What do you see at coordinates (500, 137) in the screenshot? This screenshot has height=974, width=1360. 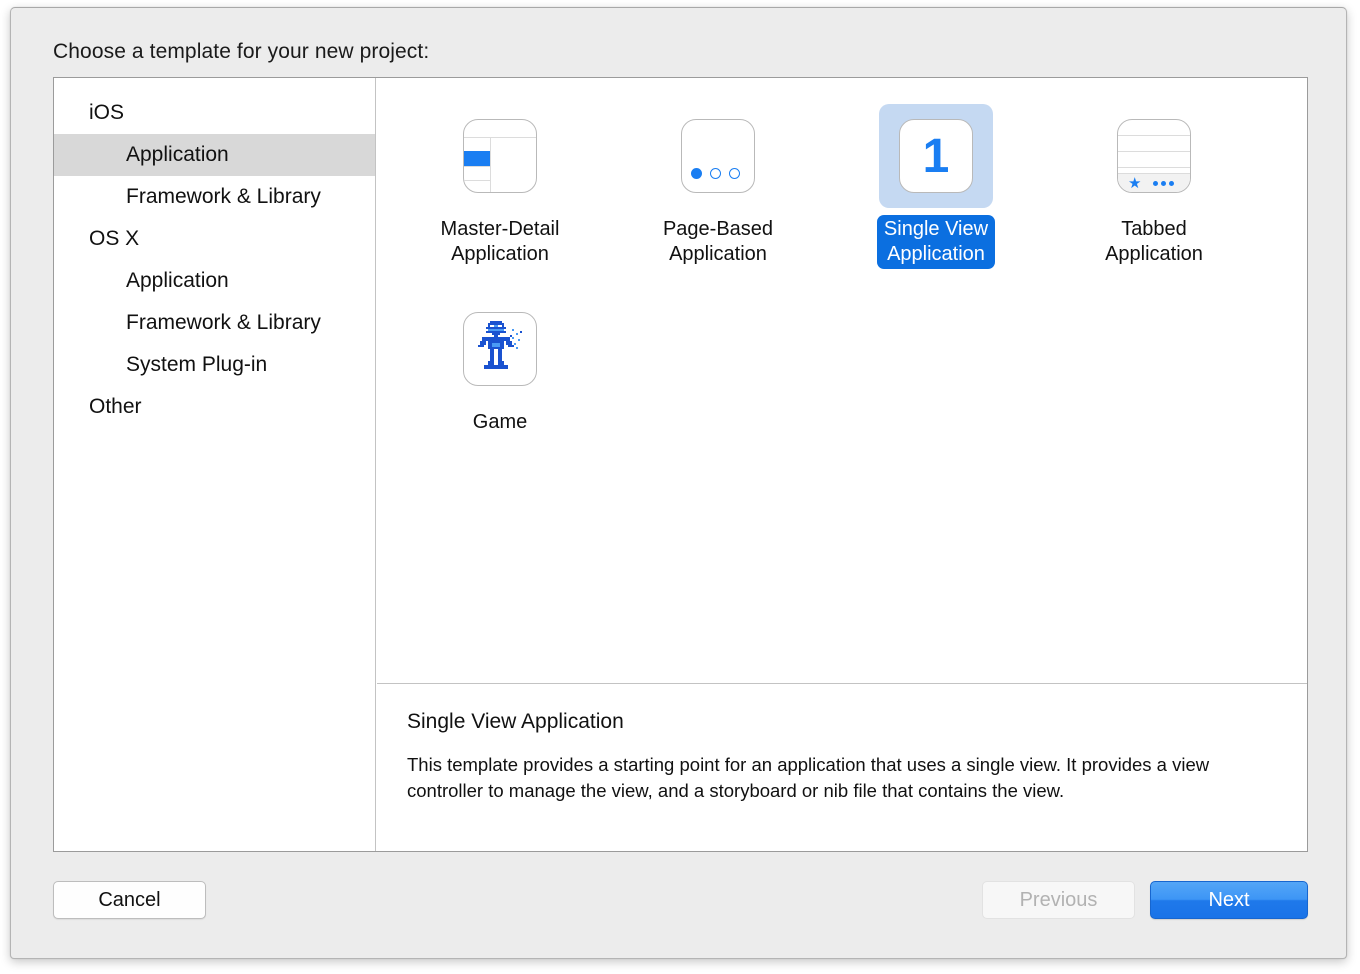 I see `master-detail-head-part` at bounding box center [500, 137].